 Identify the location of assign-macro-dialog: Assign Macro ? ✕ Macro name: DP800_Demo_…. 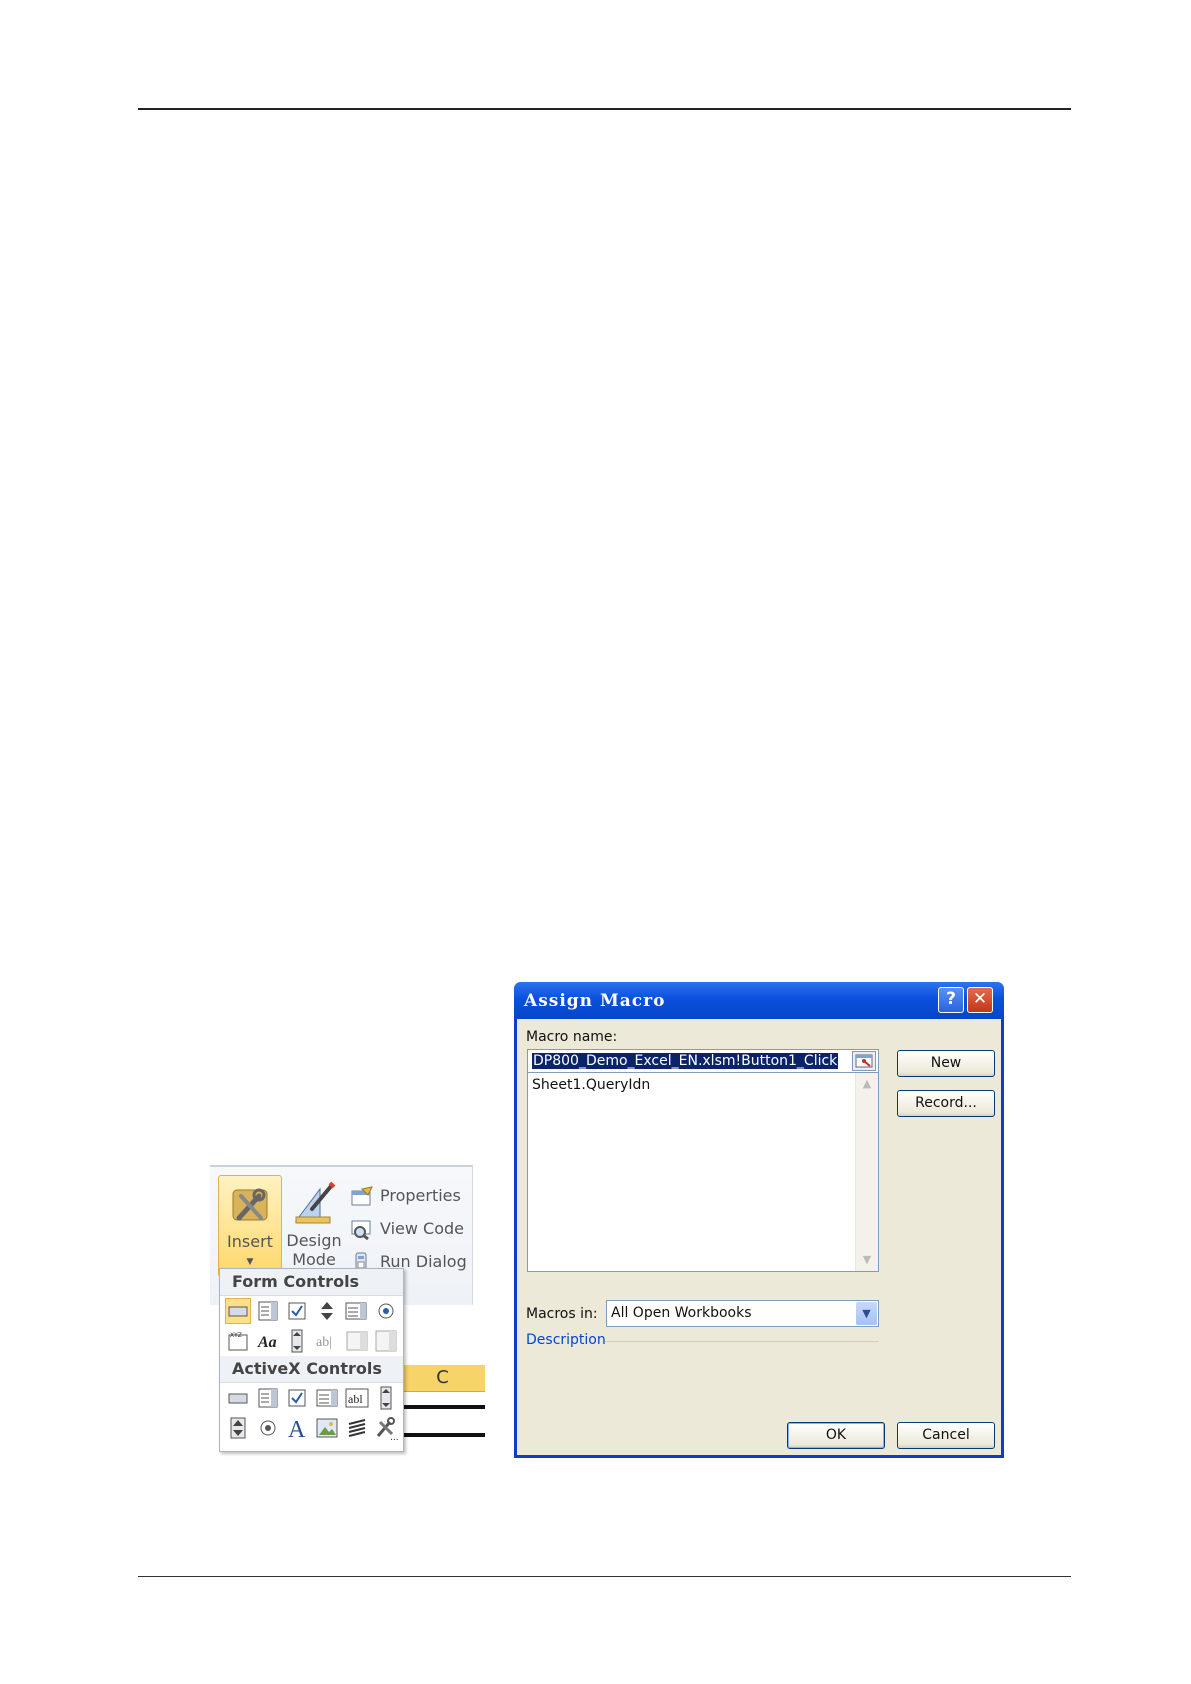
(759, 1220).